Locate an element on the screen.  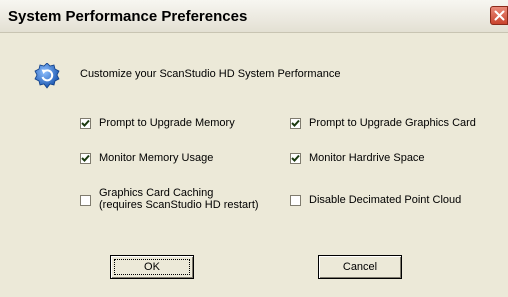
close-button is located at coordinates (499, 15).